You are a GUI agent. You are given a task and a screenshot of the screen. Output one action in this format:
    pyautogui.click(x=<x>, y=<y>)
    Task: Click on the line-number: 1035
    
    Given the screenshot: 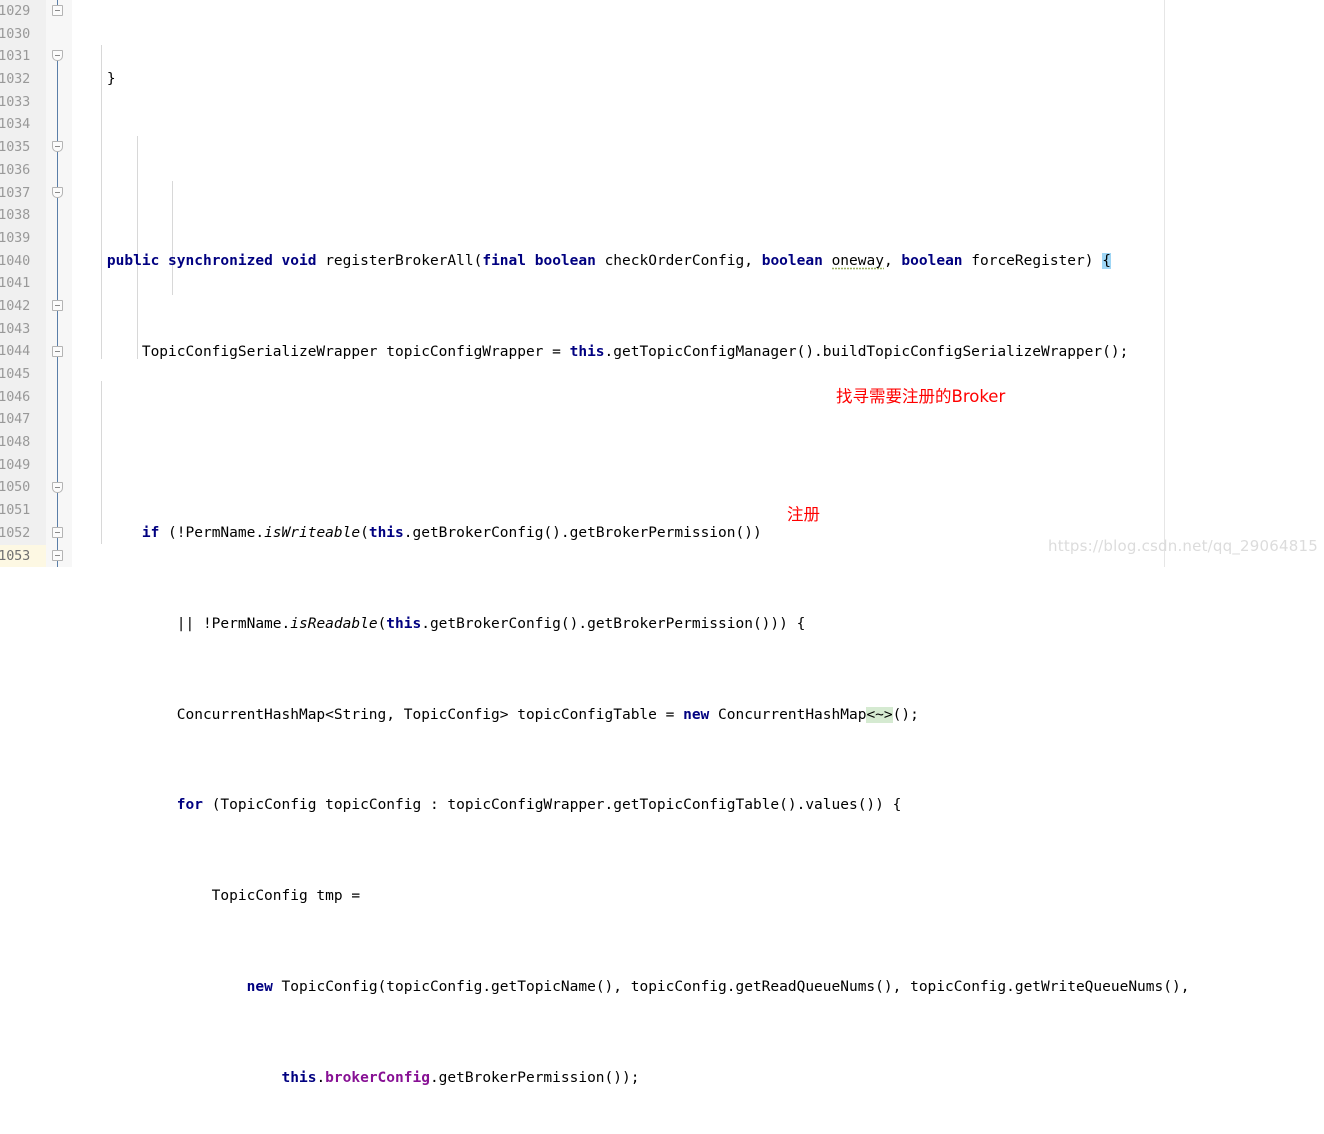 What is the action you would take?
    pyautogui.click(x=23, y=147)
    